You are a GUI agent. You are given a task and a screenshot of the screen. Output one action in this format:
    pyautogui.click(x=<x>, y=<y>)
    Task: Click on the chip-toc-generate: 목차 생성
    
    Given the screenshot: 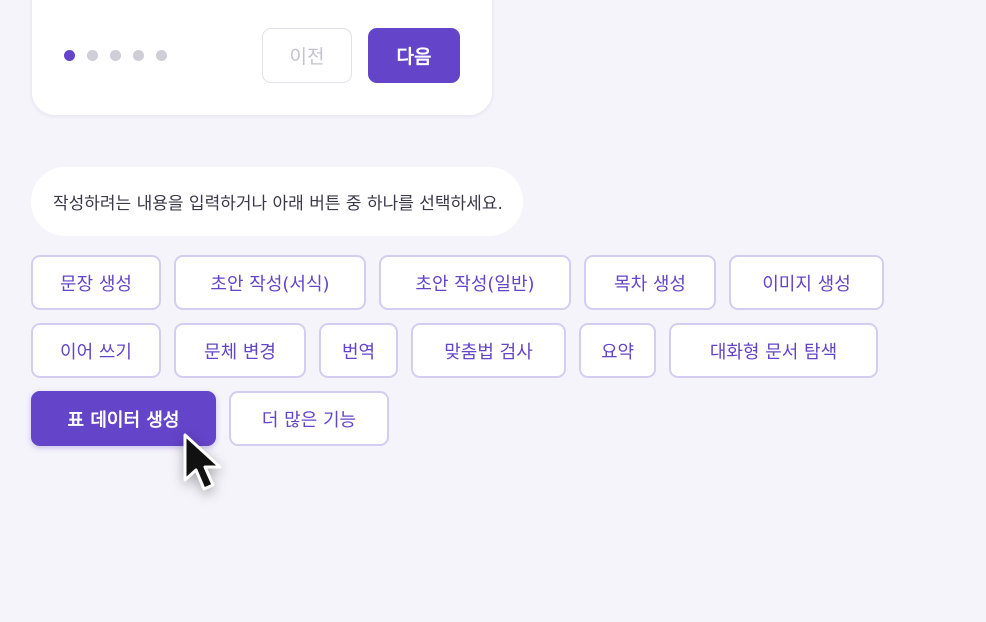 What is the action you would take?
    pyautogui.click(x=650, y=282)
    